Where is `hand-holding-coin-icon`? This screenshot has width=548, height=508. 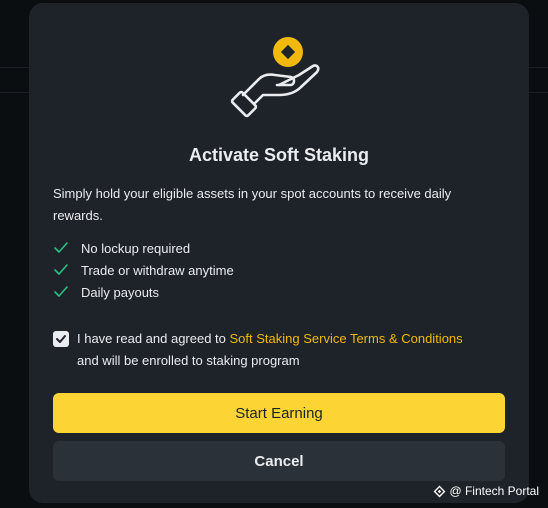
hand-holding-coin-icon is located at coordinates (279, 78).